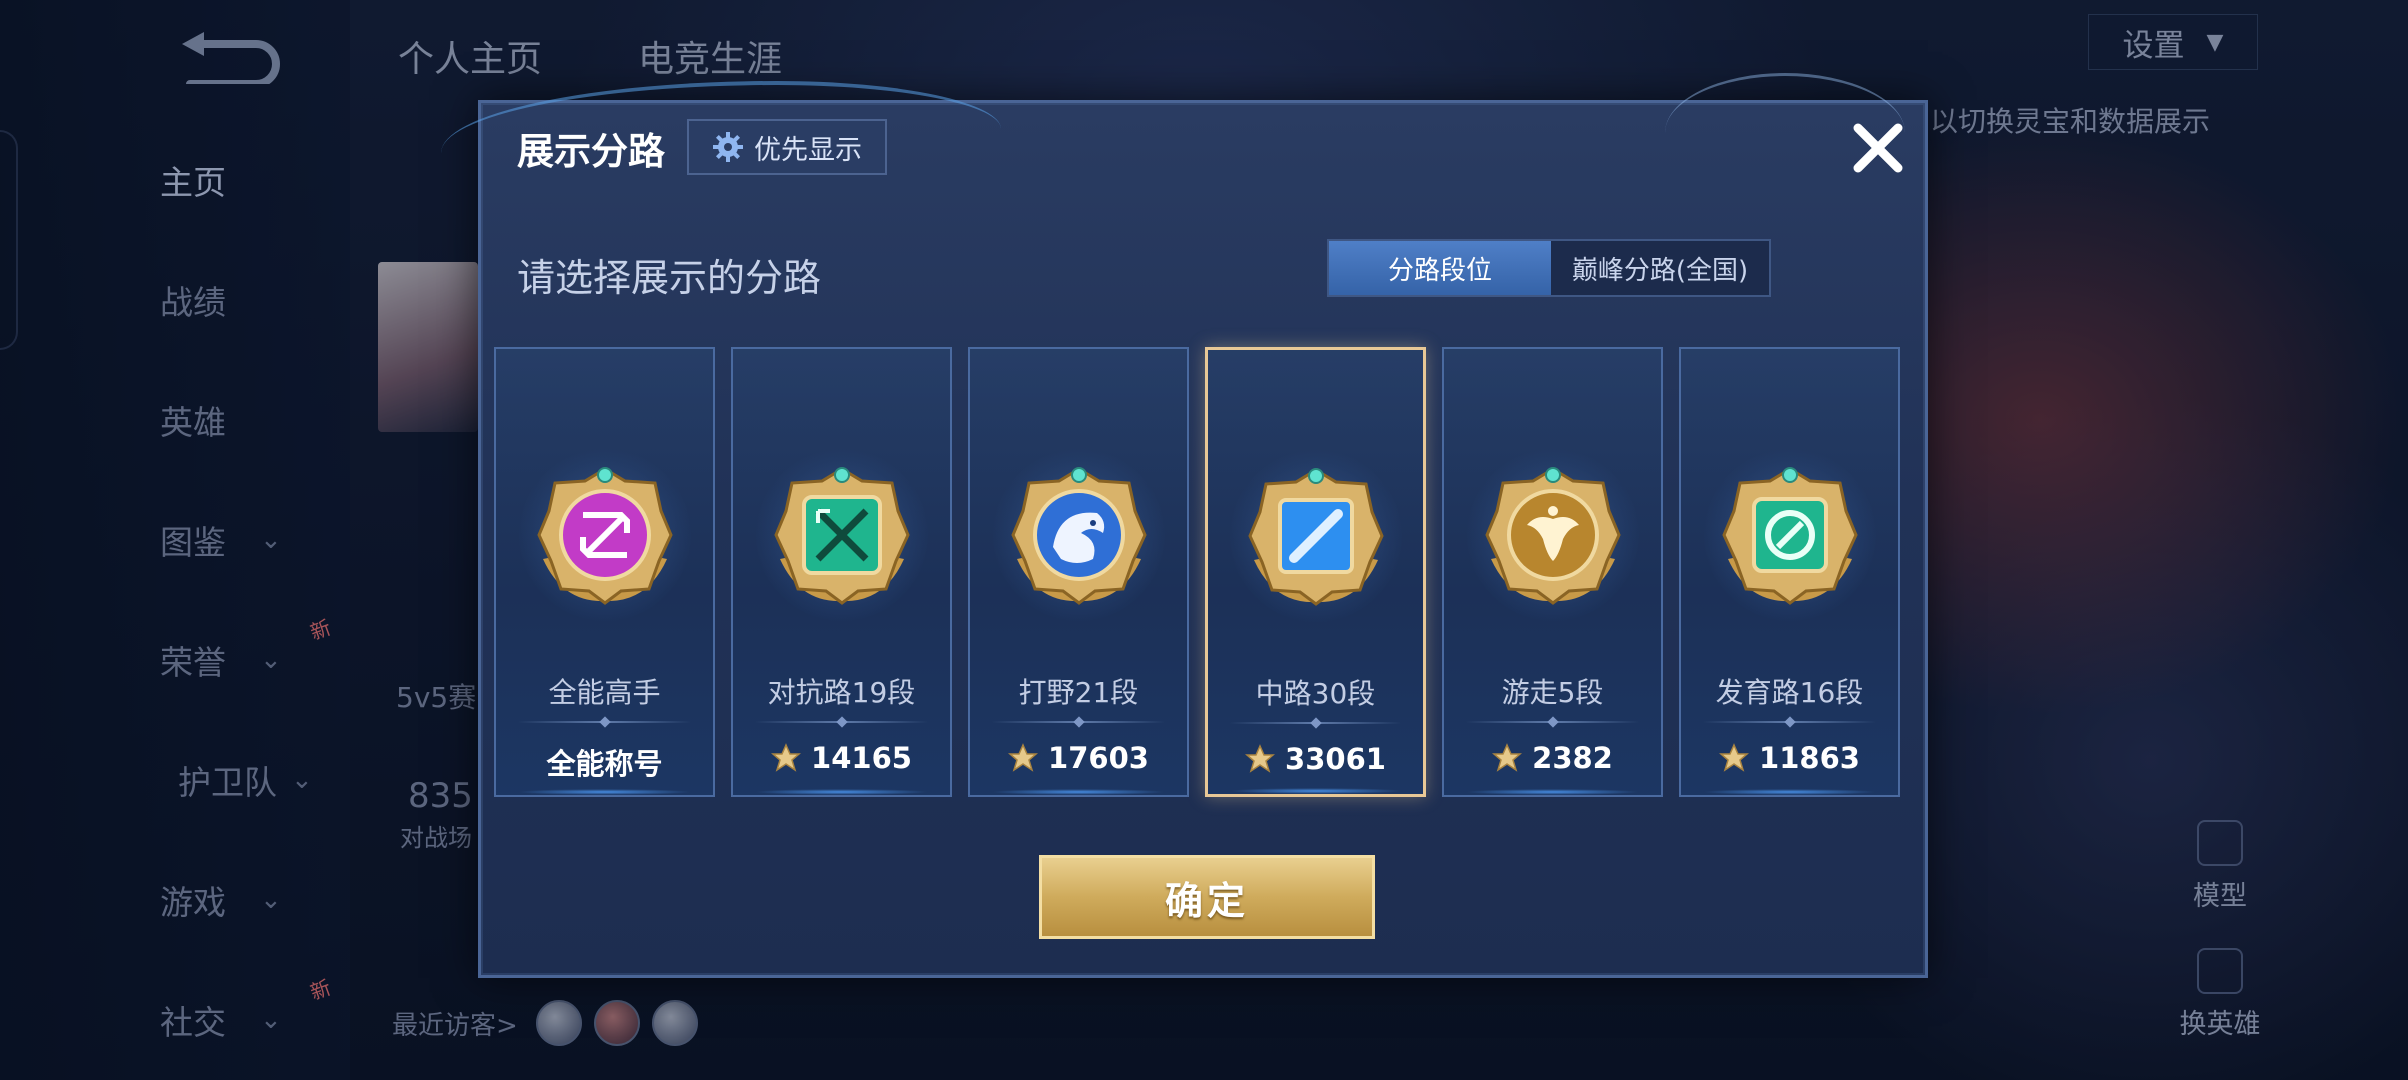  I want to click on lane-score-value: 全能称号, so click(604, 764).